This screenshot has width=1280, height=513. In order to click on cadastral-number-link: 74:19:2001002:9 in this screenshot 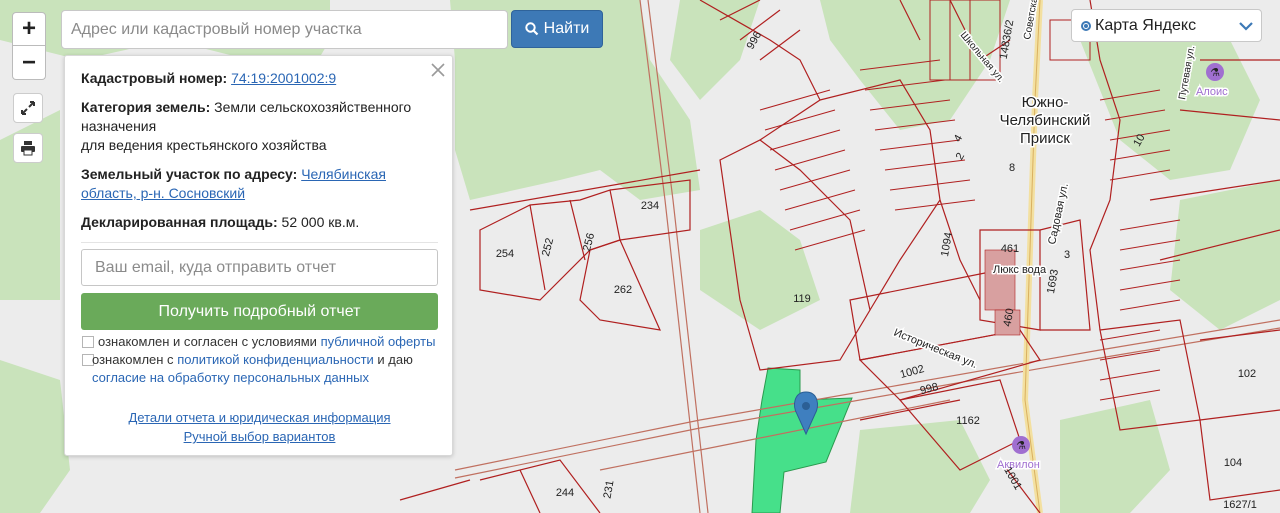, I will do `click(283, 78)`.